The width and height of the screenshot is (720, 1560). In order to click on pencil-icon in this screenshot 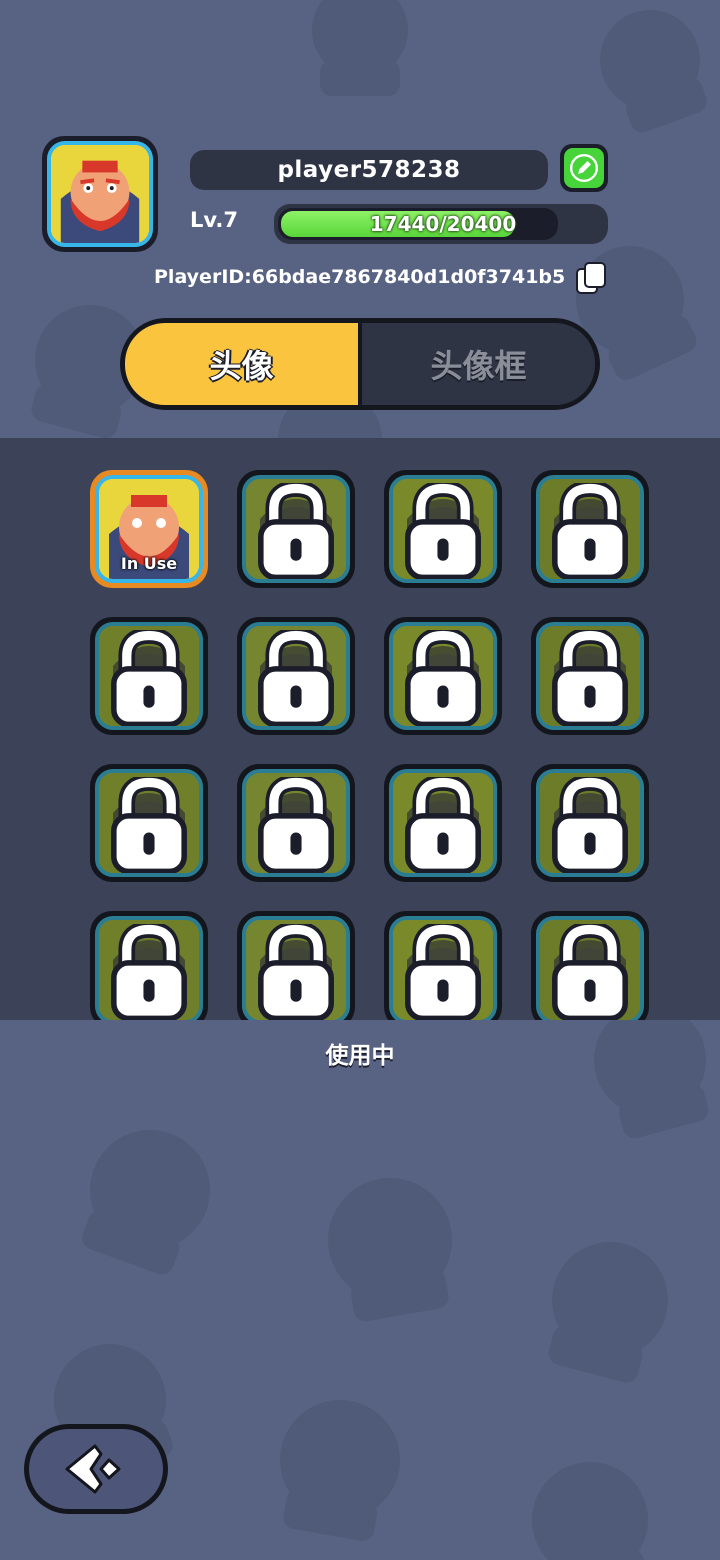, I will do `click(584, 168)`.